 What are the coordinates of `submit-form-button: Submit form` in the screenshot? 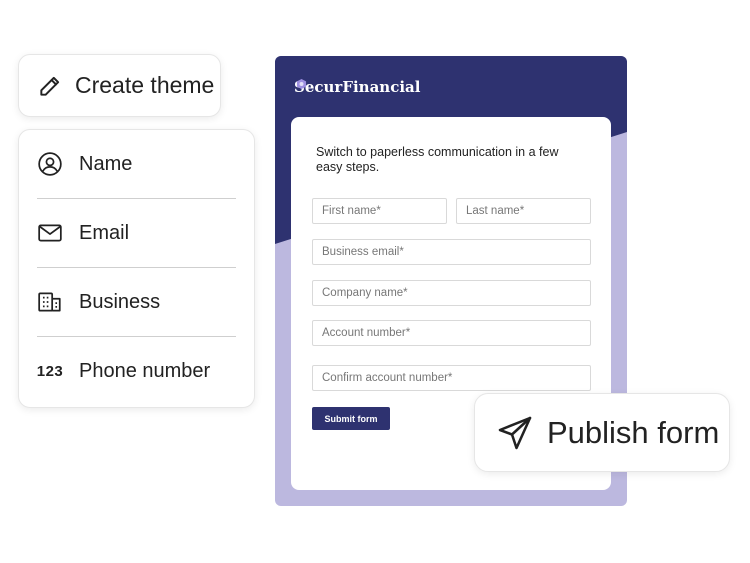 It's located at (351, 418).